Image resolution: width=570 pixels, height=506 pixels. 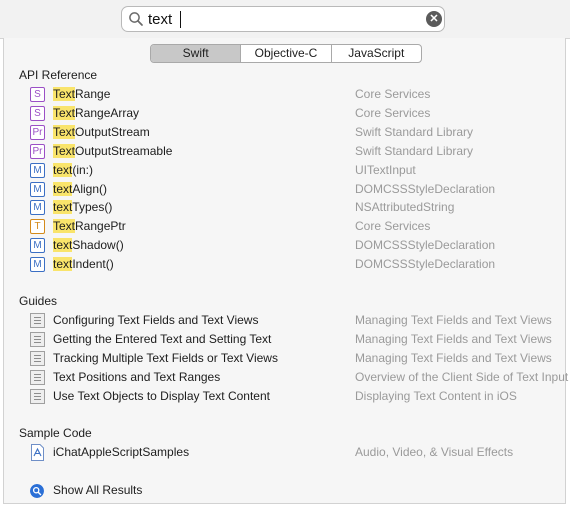 I want to click on guide-result-source: Displaying Text Content in iOS, so click(x=436, y=395).